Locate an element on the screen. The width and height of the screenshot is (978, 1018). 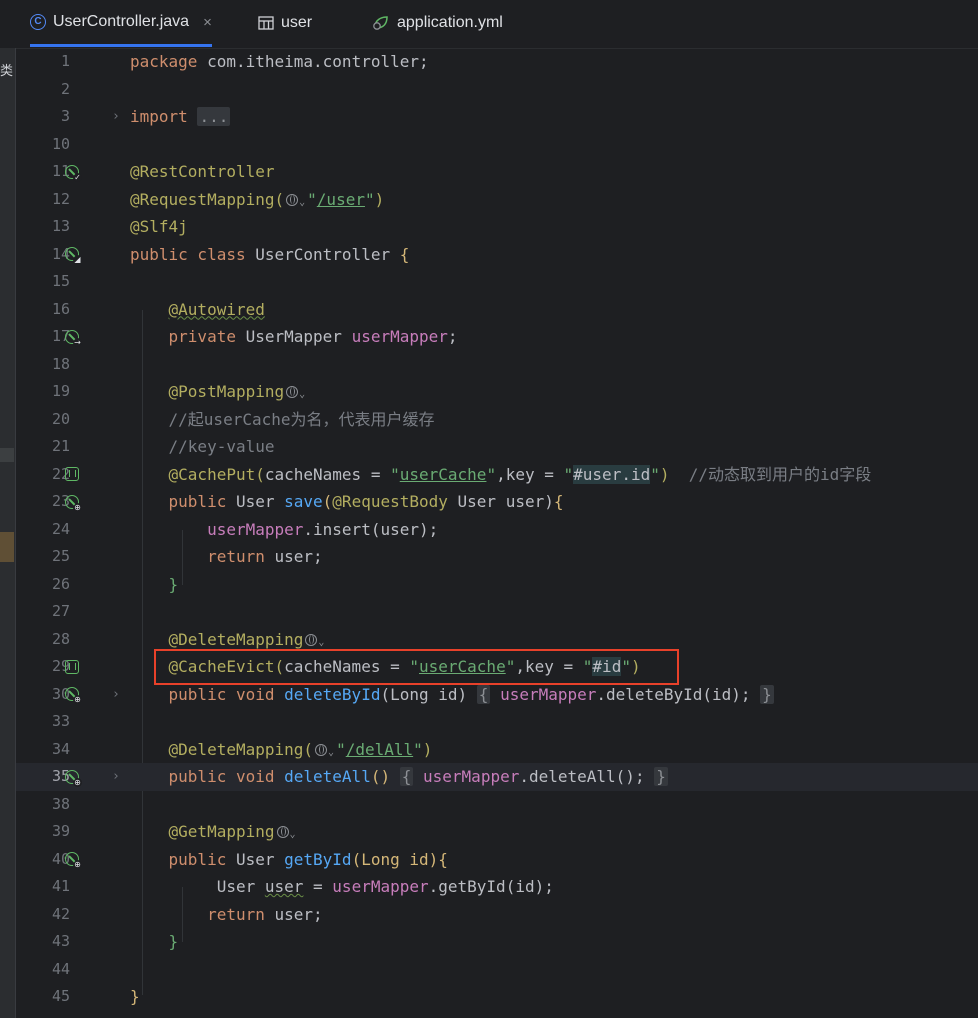
clipped-text: 类 is located at coordinates (7, 70).